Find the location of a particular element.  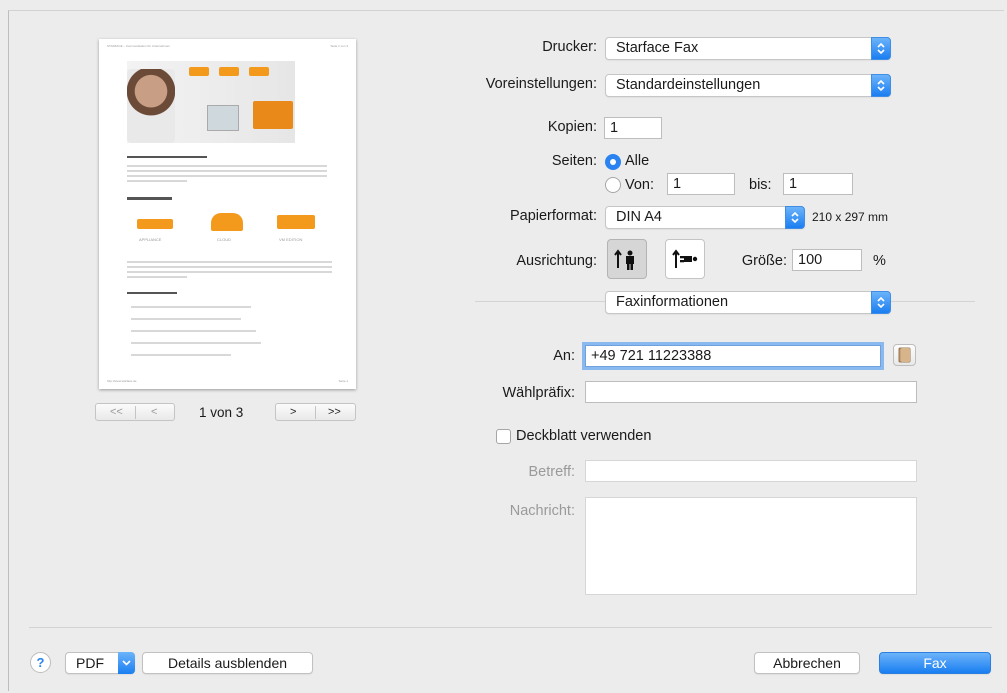

copies-label: Kopien: is located at coordinates (572, 127).